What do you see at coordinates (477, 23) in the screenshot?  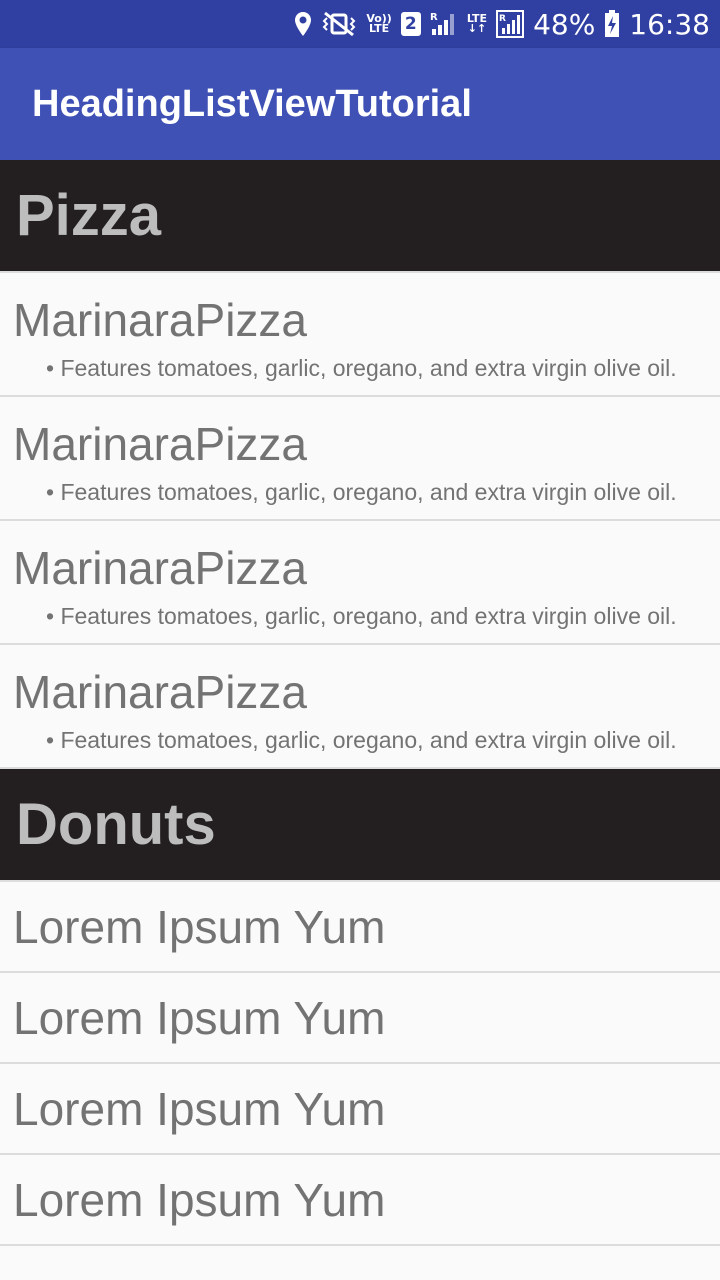 I see `lte-data-icon: LTE ↓↑` at bounding box center [477, 23].